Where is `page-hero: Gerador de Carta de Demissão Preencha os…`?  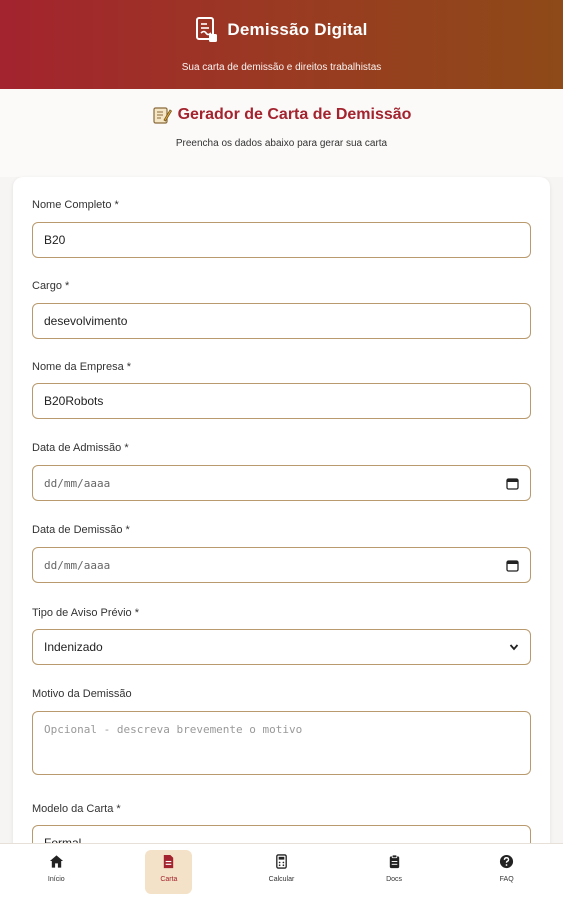
page-hero: Gerador de Carta de Demissão Preencha os… is located at coordinates (281, 133).